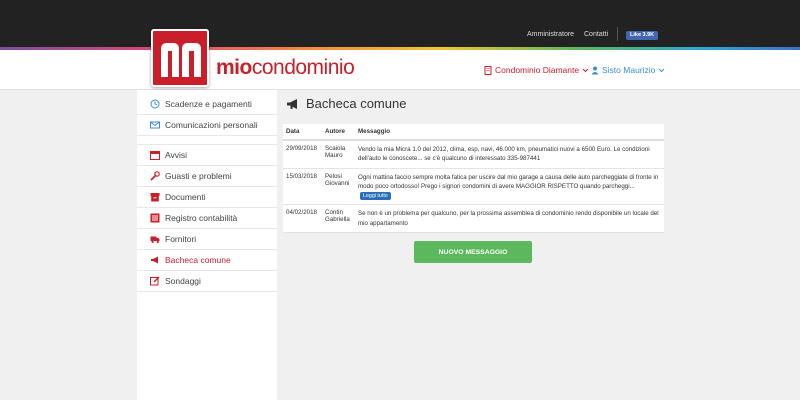  I want to click on sidebar-item-bacheca: Bacheca comune, so click(207, 260).